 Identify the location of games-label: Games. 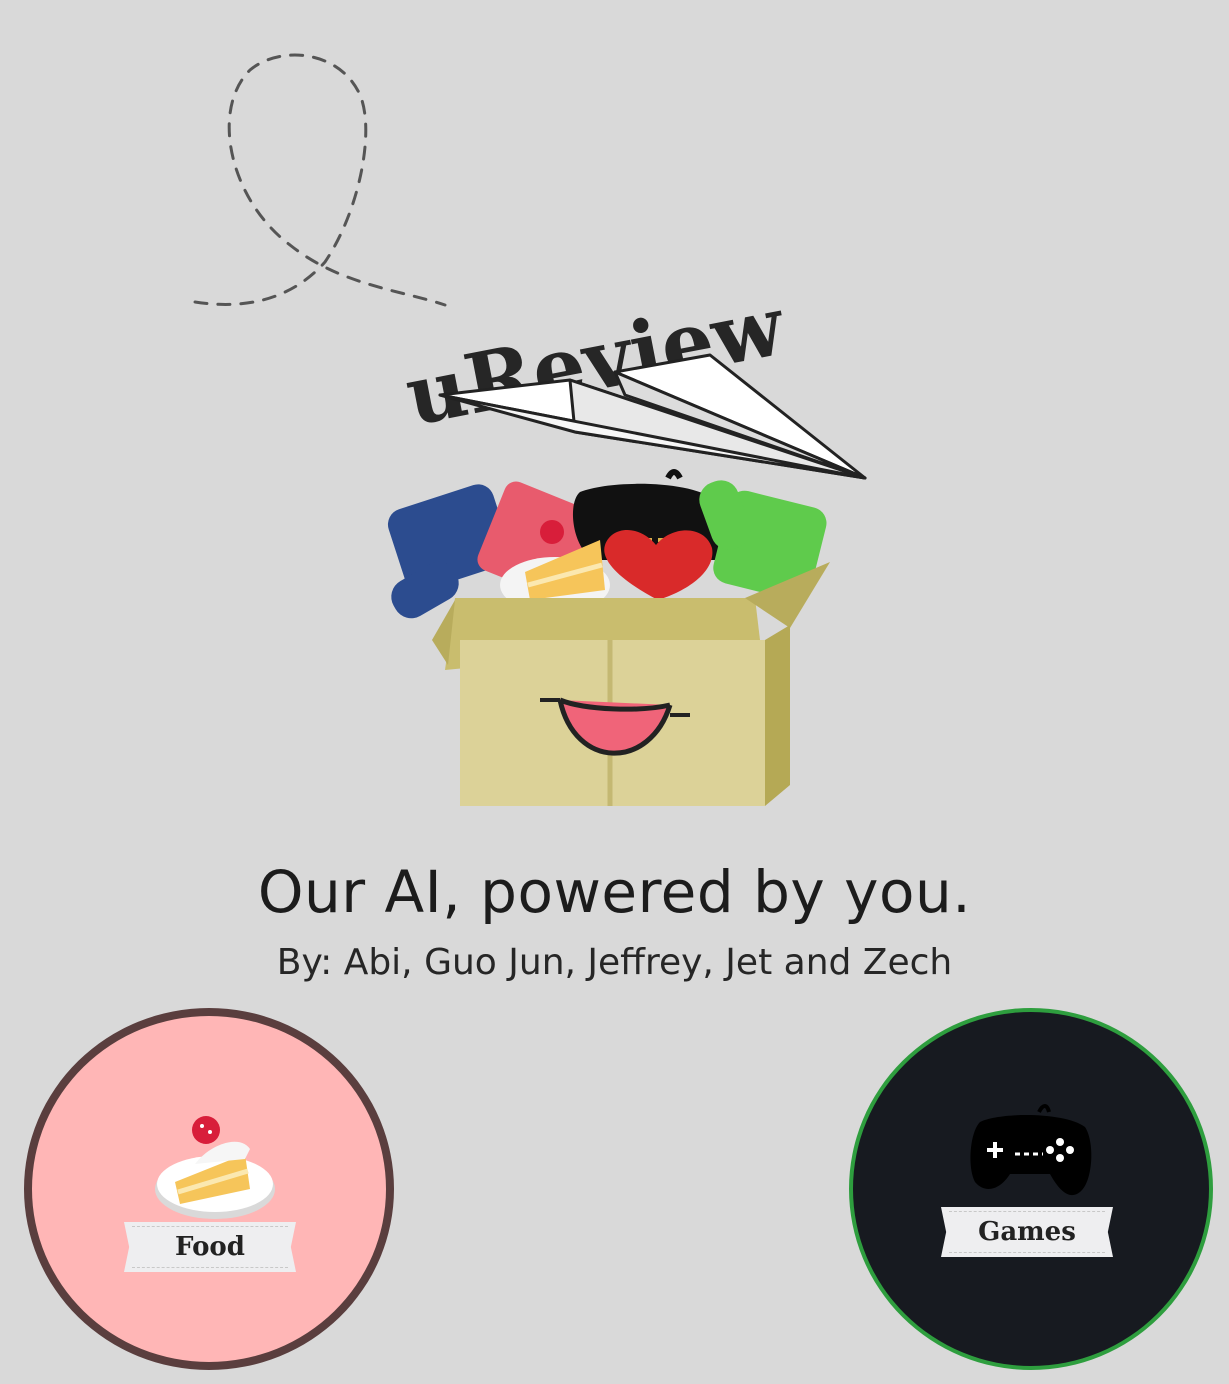
(1027, 1232).